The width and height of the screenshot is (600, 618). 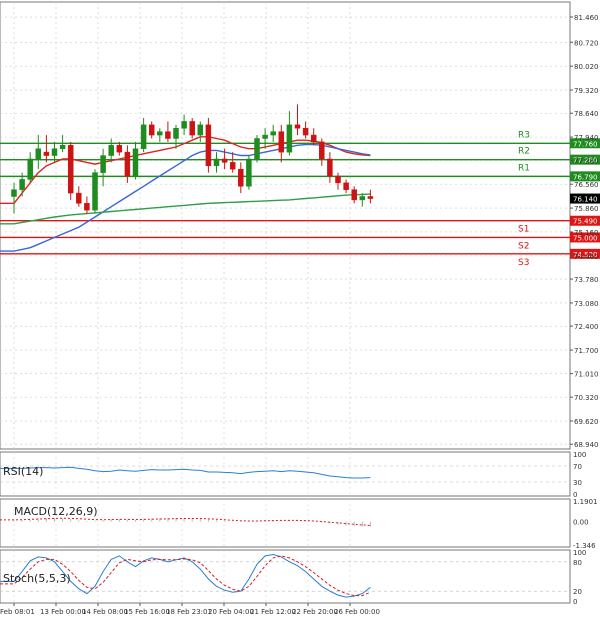 What do you see at coordinates (524, 135) in the screenshot?
I see `level-name-r3: R3` at bounding box center [524, 135].